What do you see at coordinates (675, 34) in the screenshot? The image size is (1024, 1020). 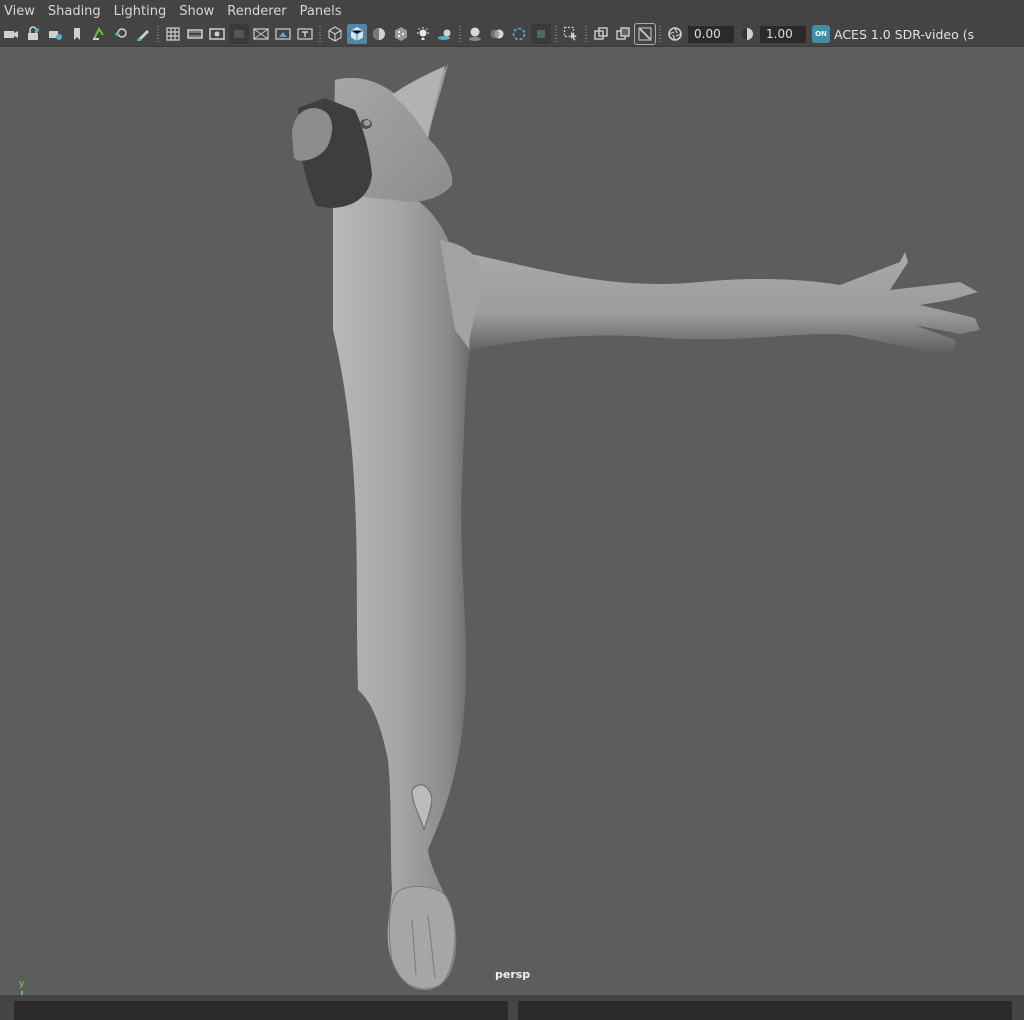 I see `exposure-icon` at bounding box center [675, 34].